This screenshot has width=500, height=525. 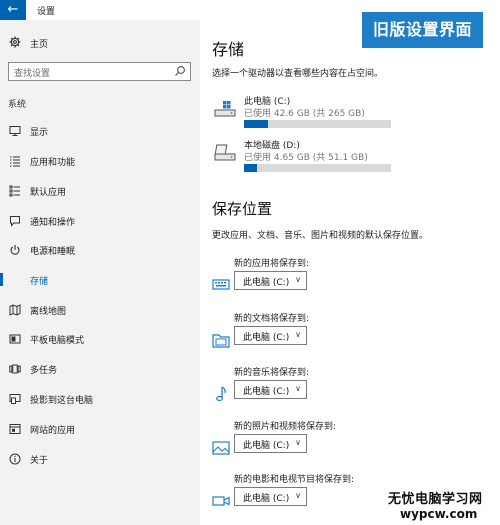 I want to click on sidebar-section-label: 系统, so click(x=17, y=105).